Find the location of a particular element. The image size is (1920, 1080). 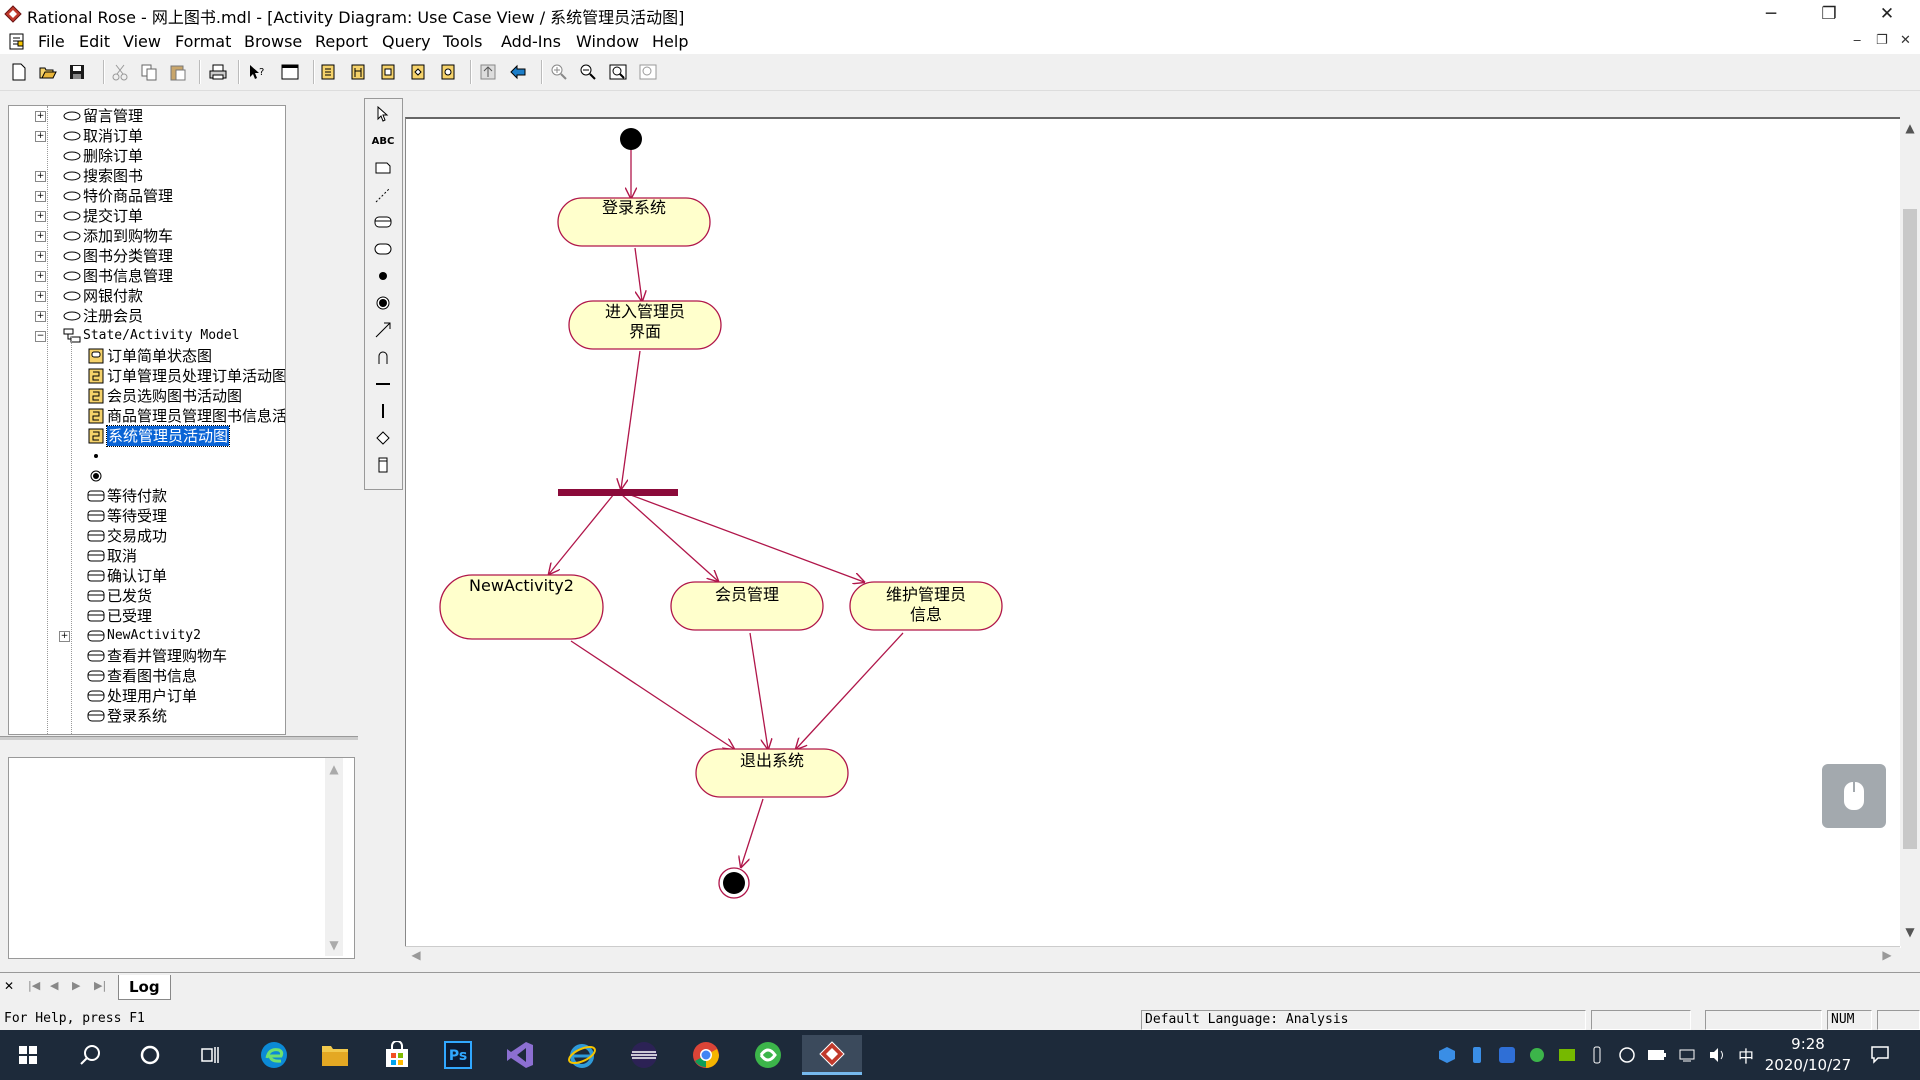

diagram-vscroll-thumb is located at coordinates (1910, 529).